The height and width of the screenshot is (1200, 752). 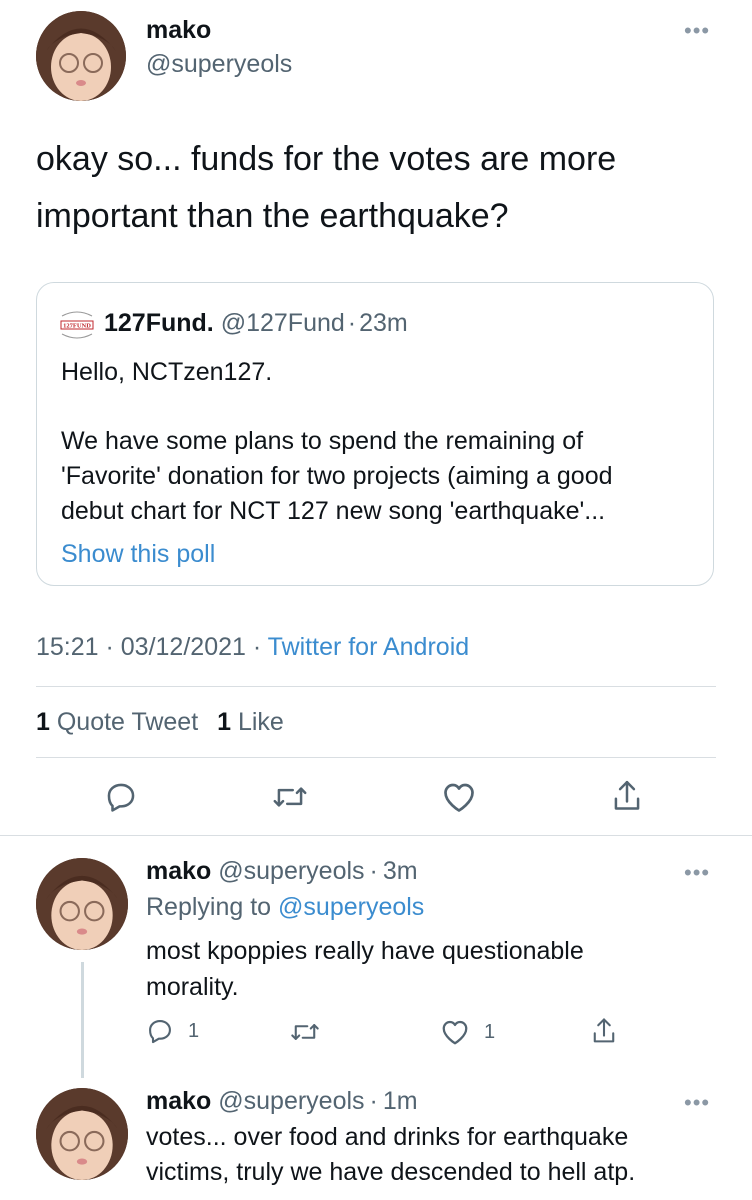 I want to click on tweet-meta: 15:21 · 03/12/2021 · Twitter for Android, so click(x=252, y=647).